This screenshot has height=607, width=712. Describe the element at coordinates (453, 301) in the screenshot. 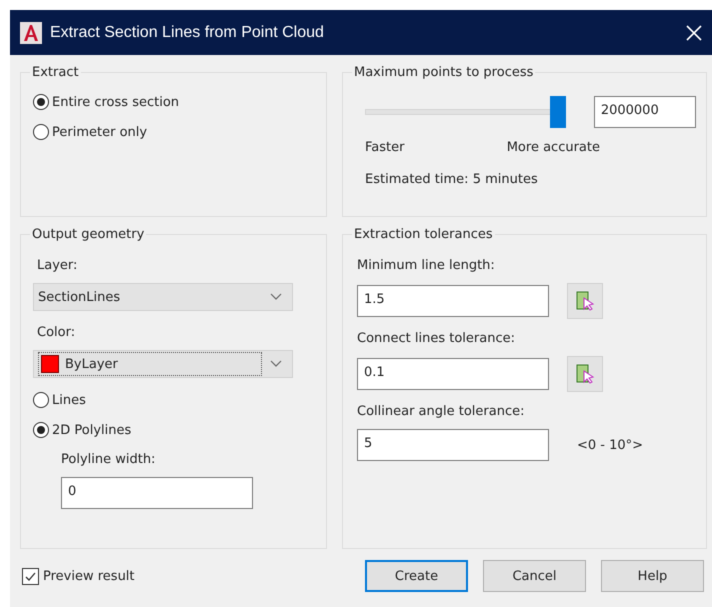

I see `tolerance-field: 1.5` at that location.